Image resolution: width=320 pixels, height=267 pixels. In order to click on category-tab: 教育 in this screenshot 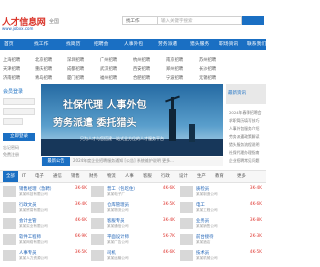, I will do `click(219, 176)`.